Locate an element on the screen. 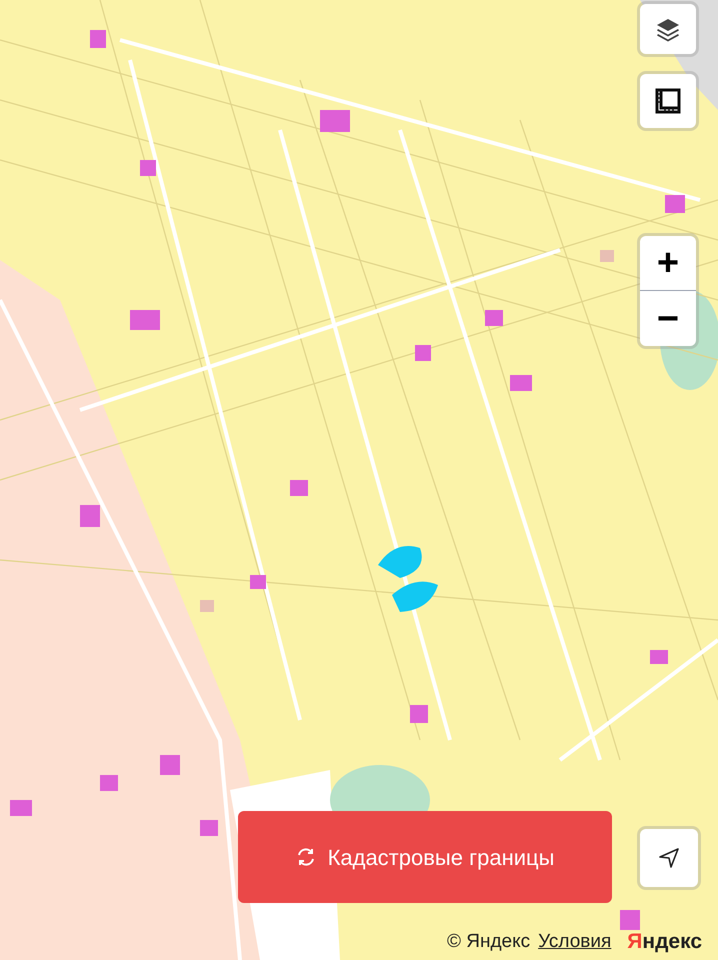  layers-icon is located at coordinates (668, 29).